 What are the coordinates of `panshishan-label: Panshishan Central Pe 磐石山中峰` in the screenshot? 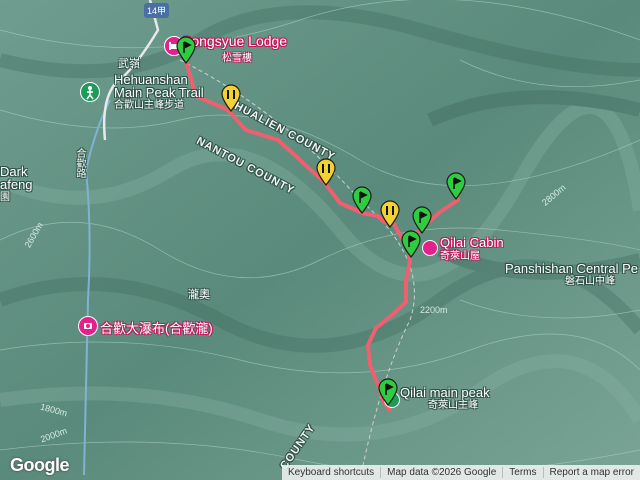 It's located at (571, 275).